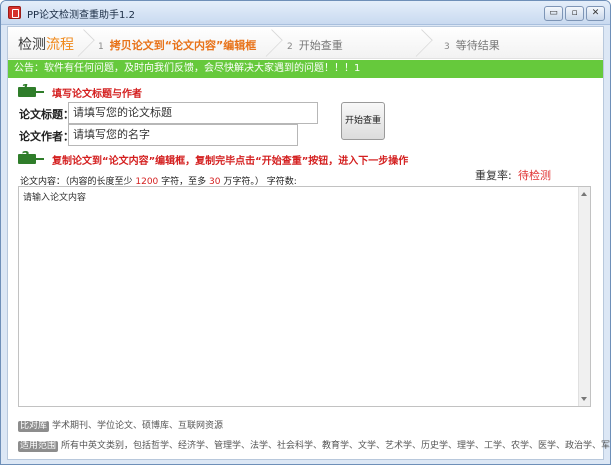 Image resolution: width=611 pixels, height=465 pixels. Describe the element at coordinates (46, 136) in the screenshot. I see `author-field-label: 论文作者：` at that location.